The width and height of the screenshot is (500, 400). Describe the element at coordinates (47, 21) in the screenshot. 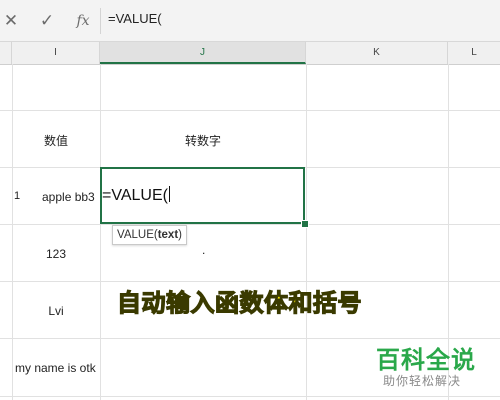

I see `check-icon: ✓` at that location.